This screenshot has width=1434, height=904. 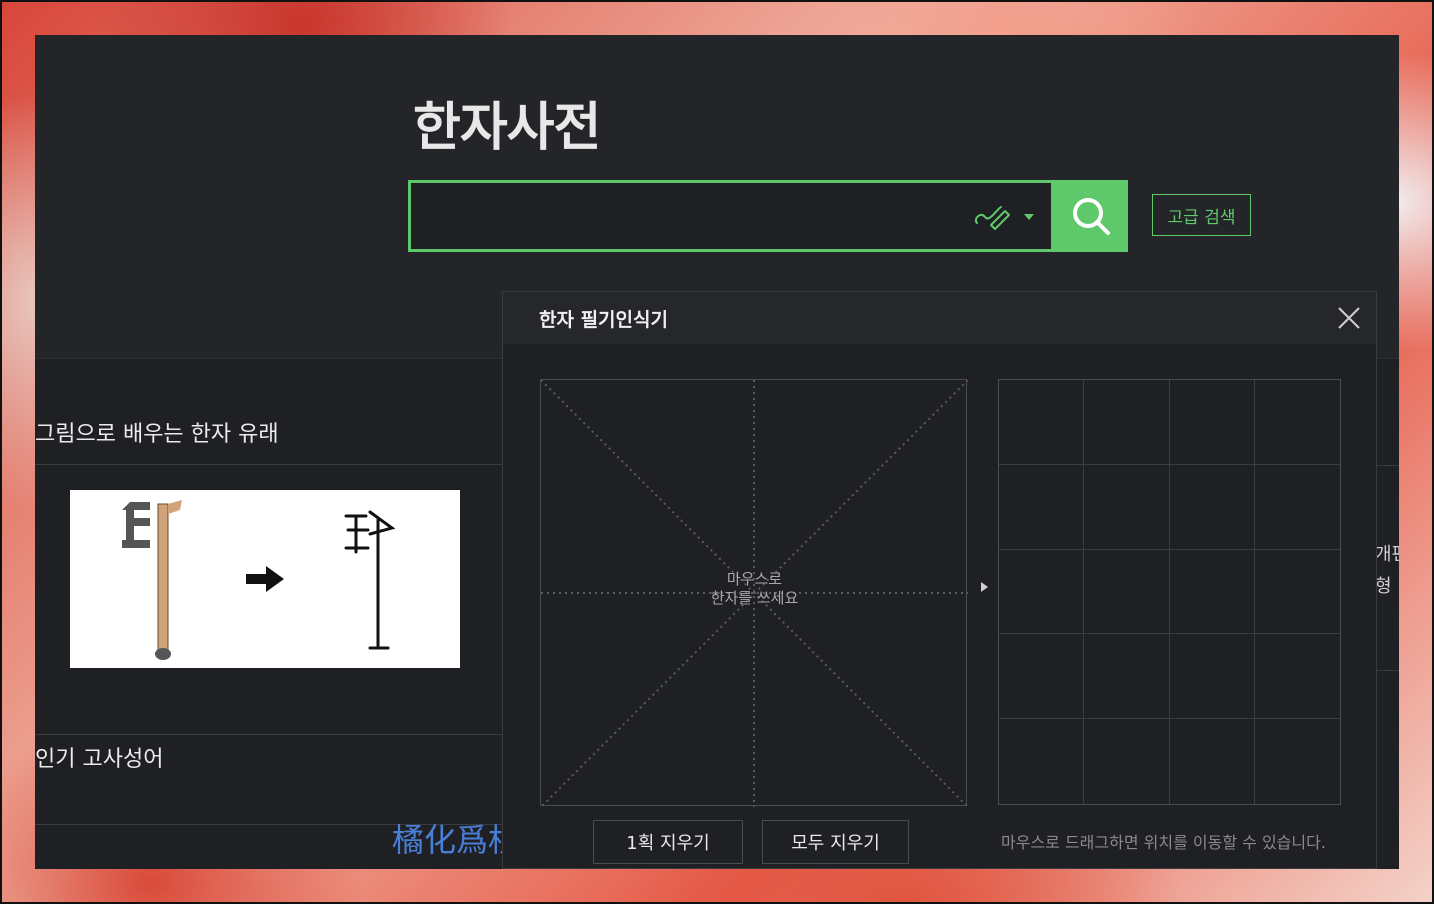 I want to click on search-icon, so click(x=1091, y=216).